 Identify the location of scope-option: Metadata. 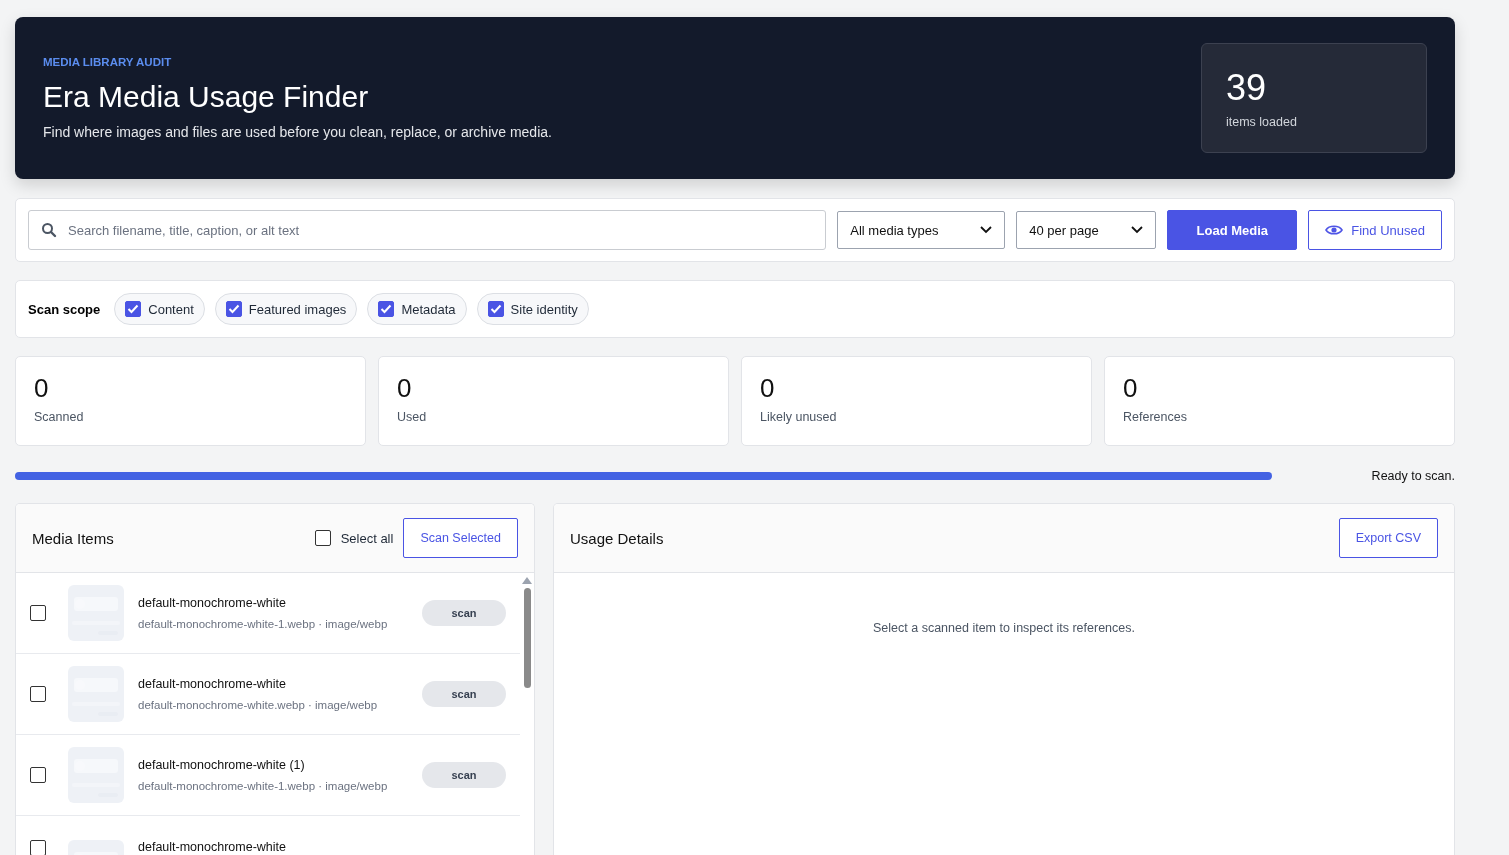
(417, 309).